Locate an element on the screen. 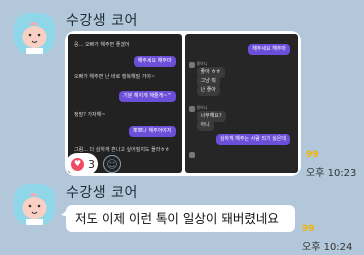 This screenshot has width=364, height=255. chat-line: 아니 is located at coordinates (205, 125).